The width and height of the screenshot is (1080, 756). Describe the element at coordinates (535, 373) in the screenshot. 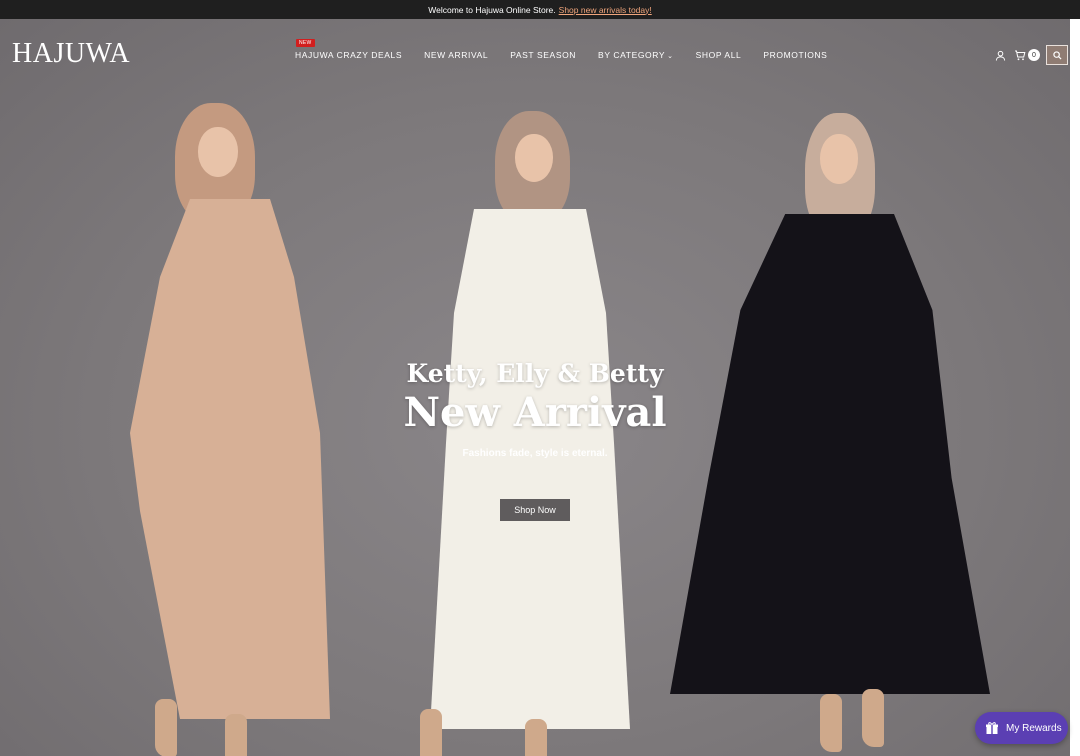

I see `hero-subtitle: Ketty, Elly & Betty` at that location.